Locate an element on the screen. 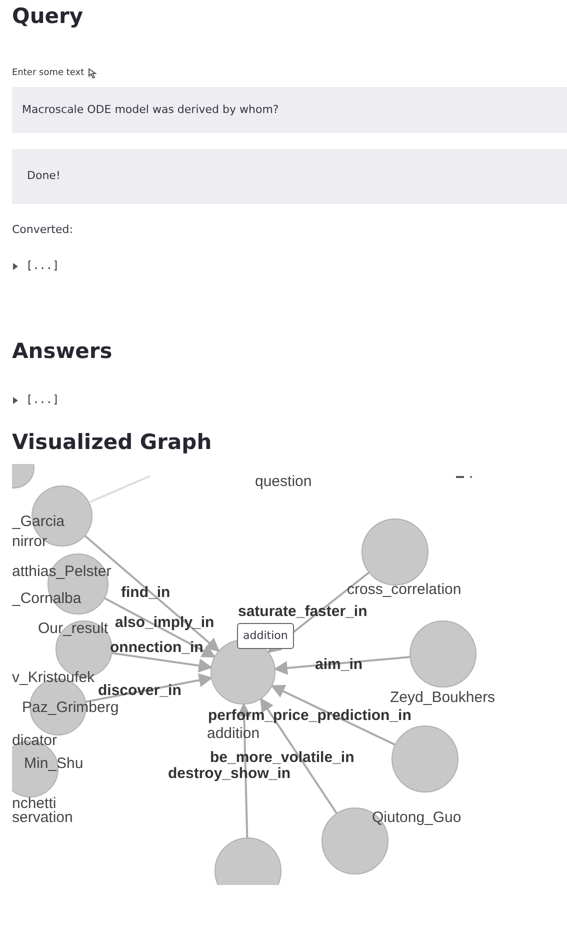  tooltip: addition is located at coordinates (265, 636).